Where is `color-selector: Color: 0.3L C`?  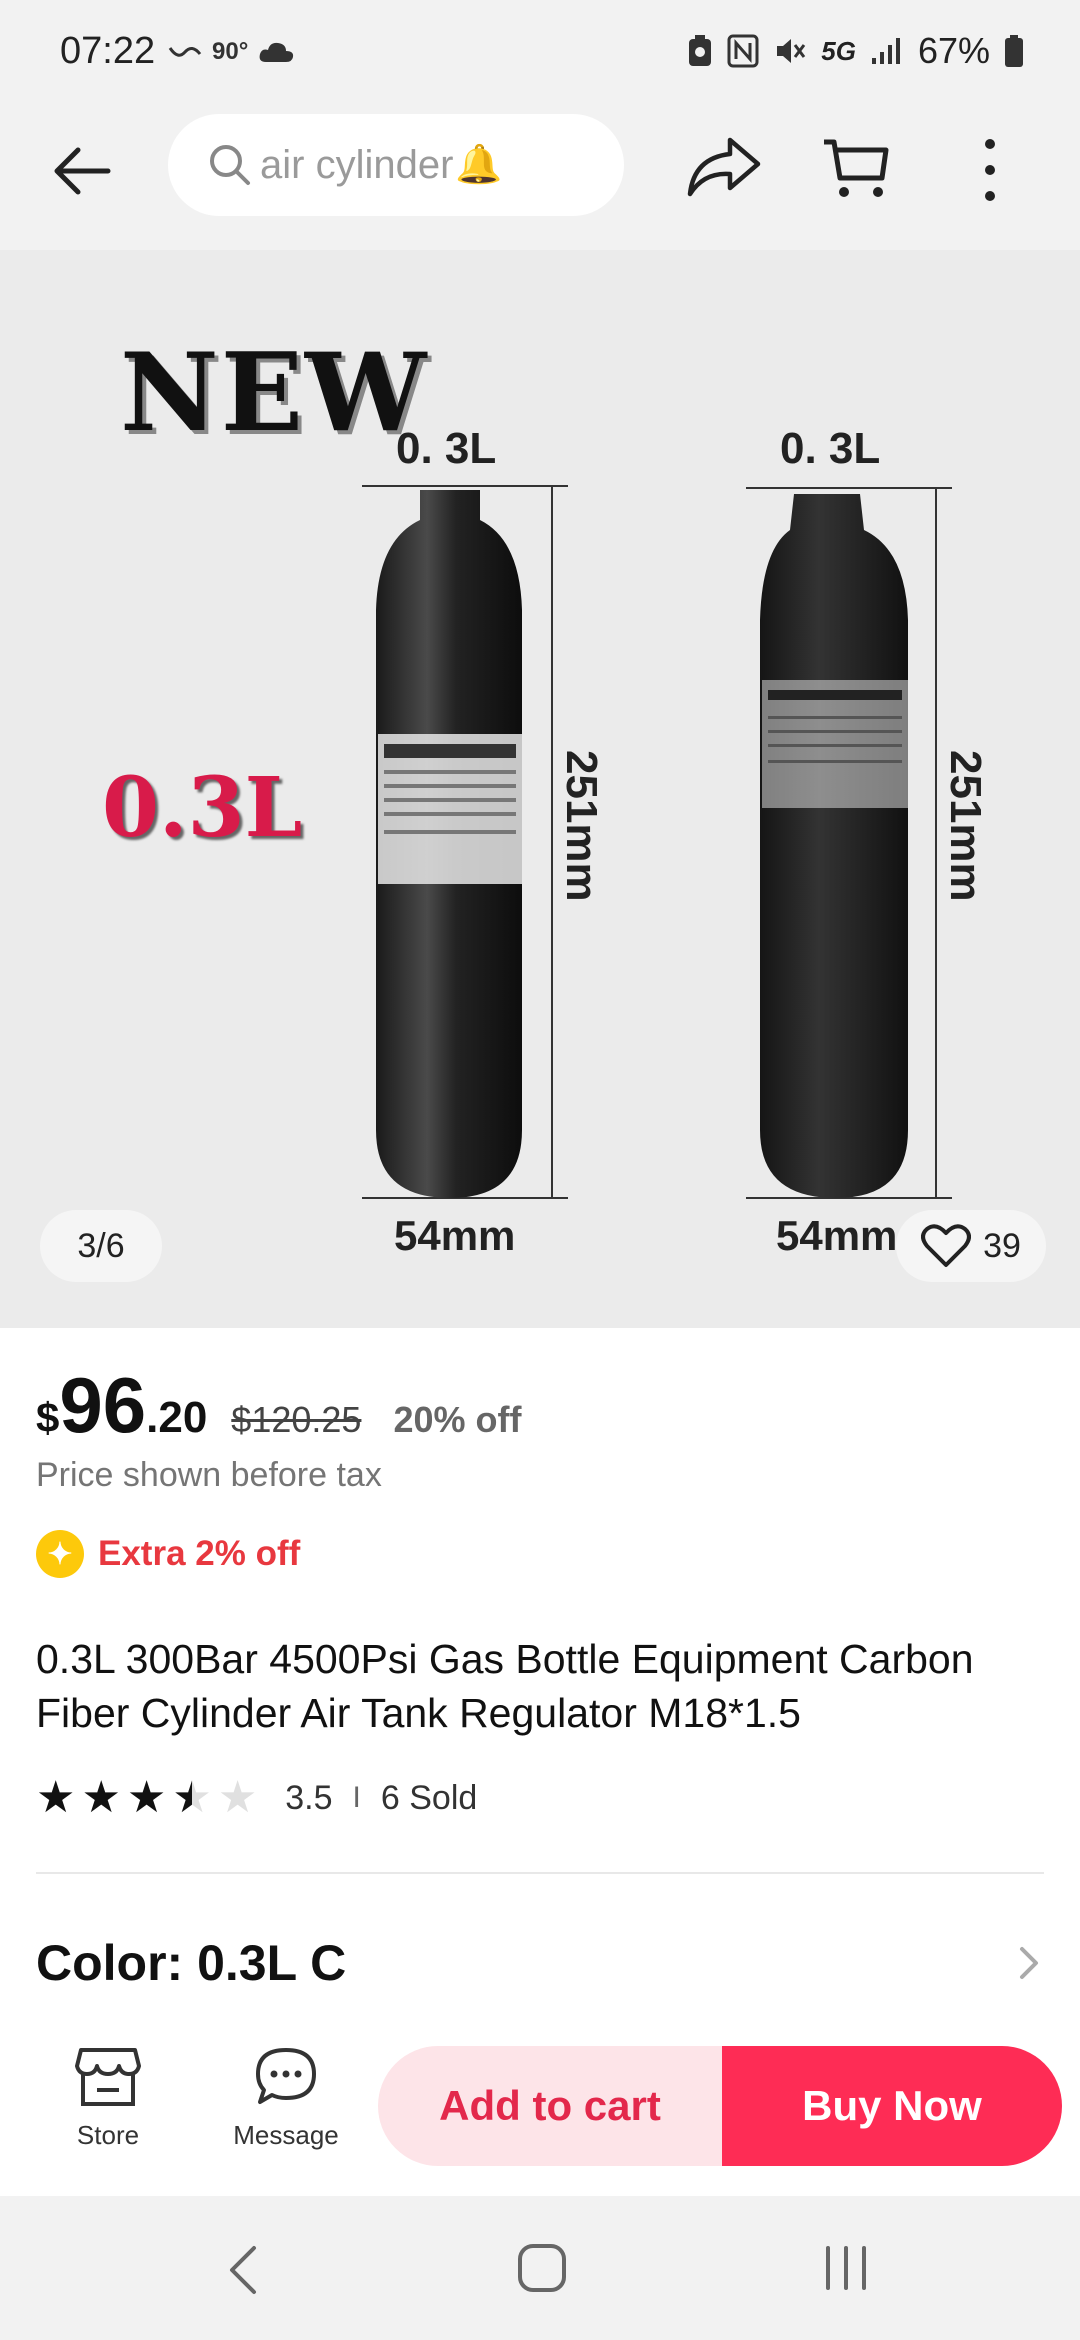
color-selector: Color: 0.3L C is located at coordinates (540, 1963).